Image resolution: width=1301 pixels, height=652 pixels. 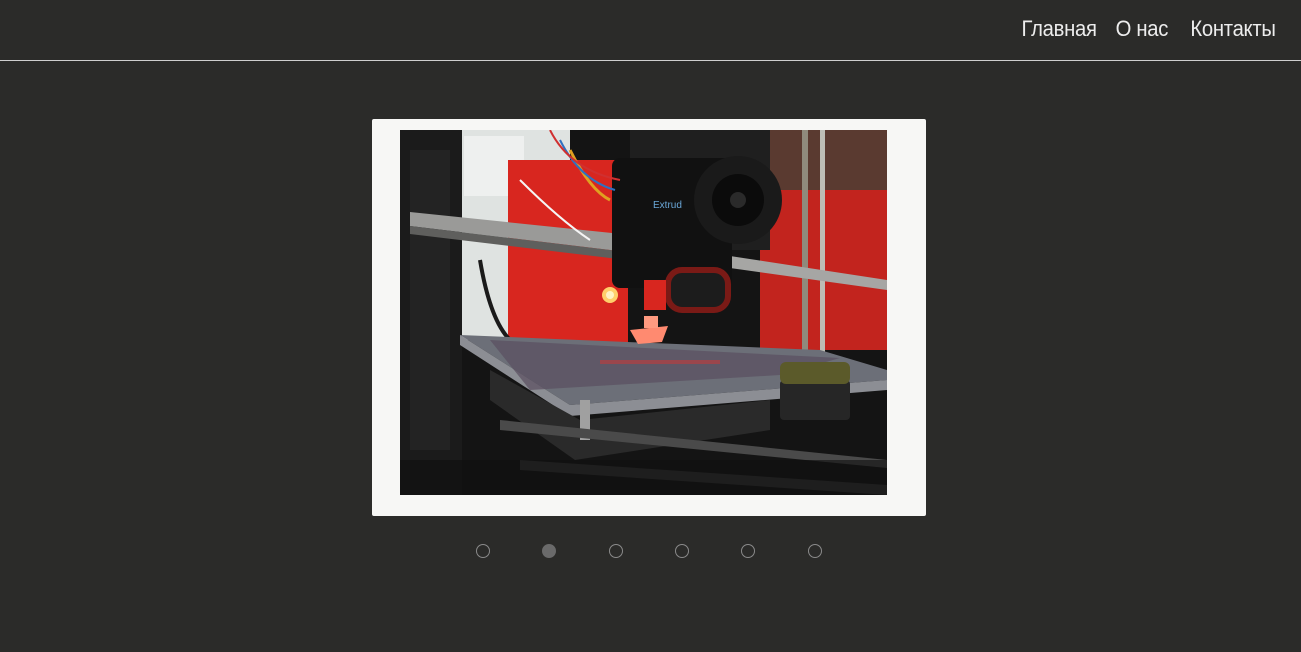 I want to click on nav-link-contacts: Контакты, so click(x=1234, y=29).